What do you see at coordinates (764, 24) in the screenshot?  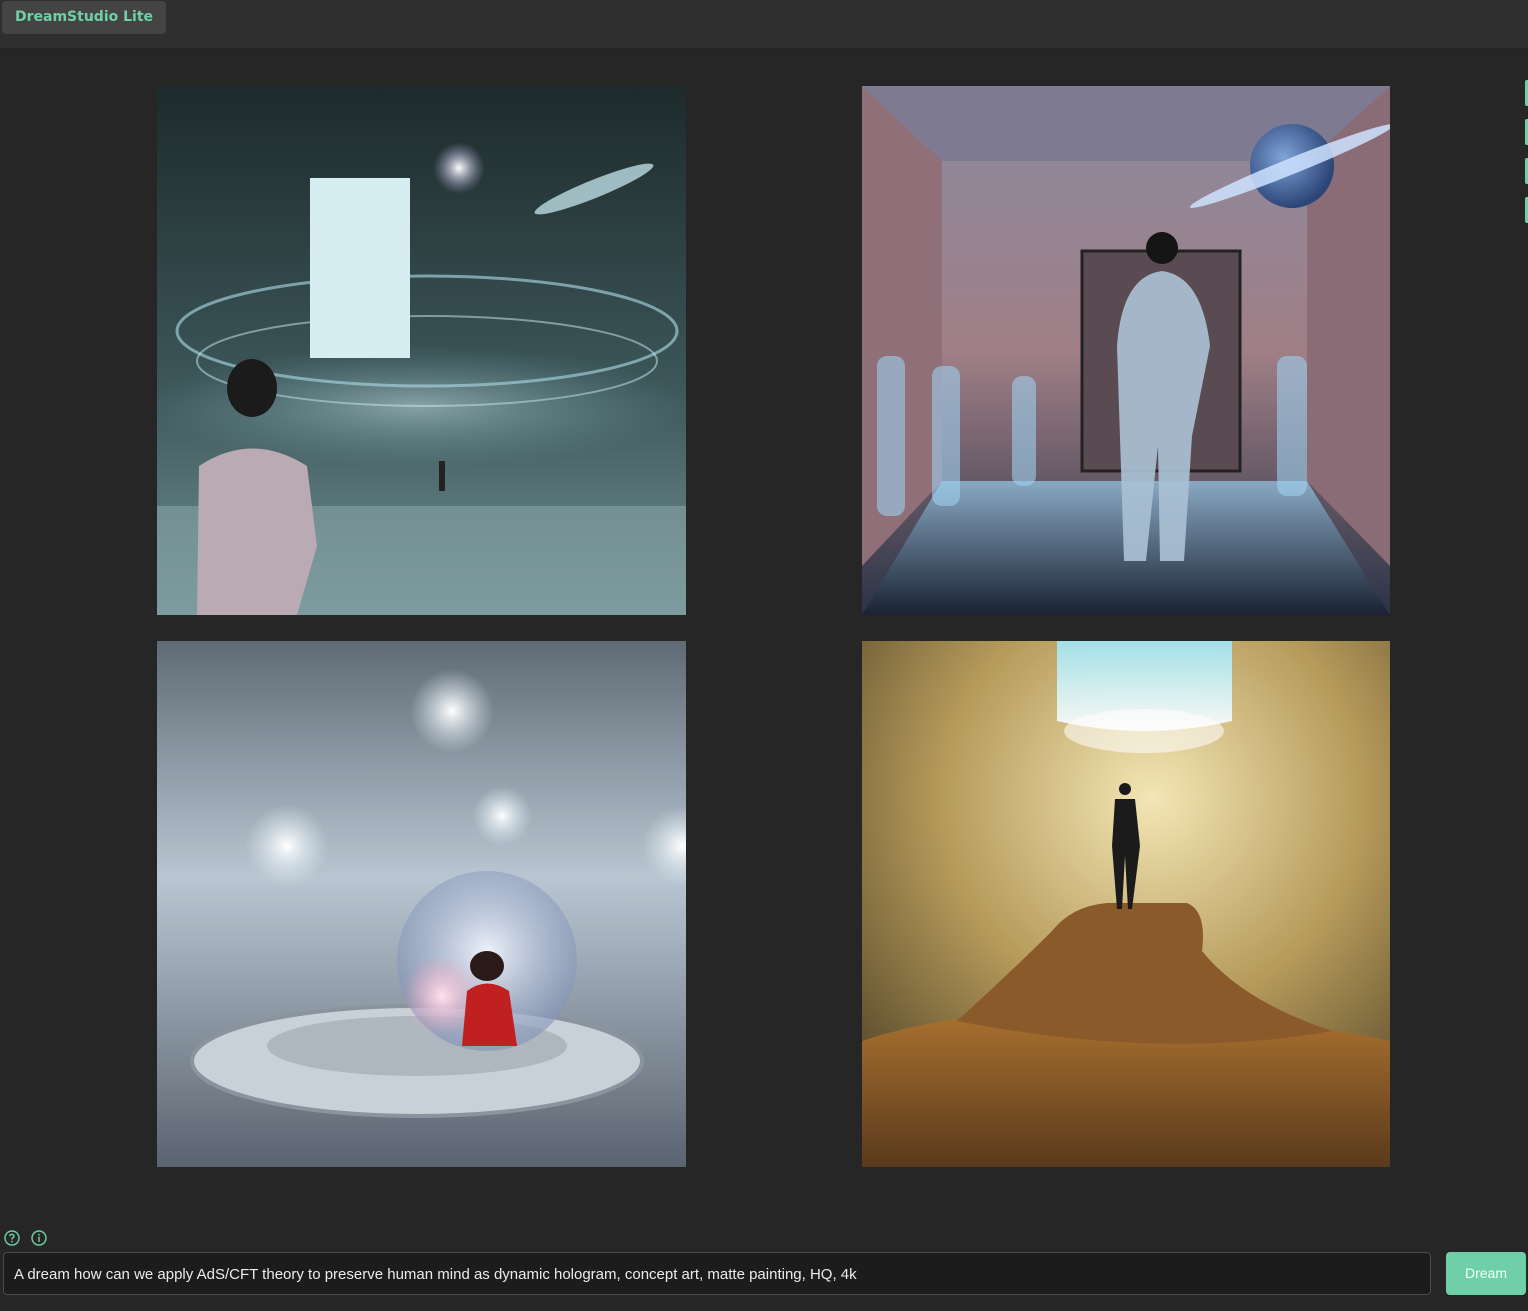 I see `top-bar: DreamStudio Lite` at bounding box center [764, 24].